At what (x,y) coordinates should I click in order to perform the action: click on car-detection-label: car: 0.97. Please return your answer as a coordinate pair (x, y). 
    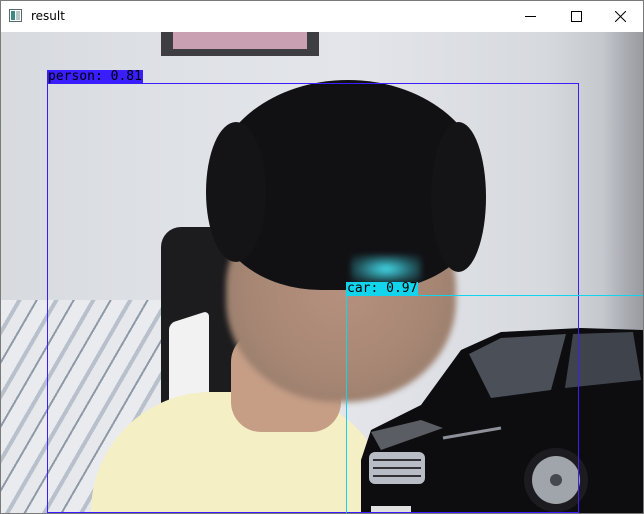
    Looking at the image, I should click on (382, 288).